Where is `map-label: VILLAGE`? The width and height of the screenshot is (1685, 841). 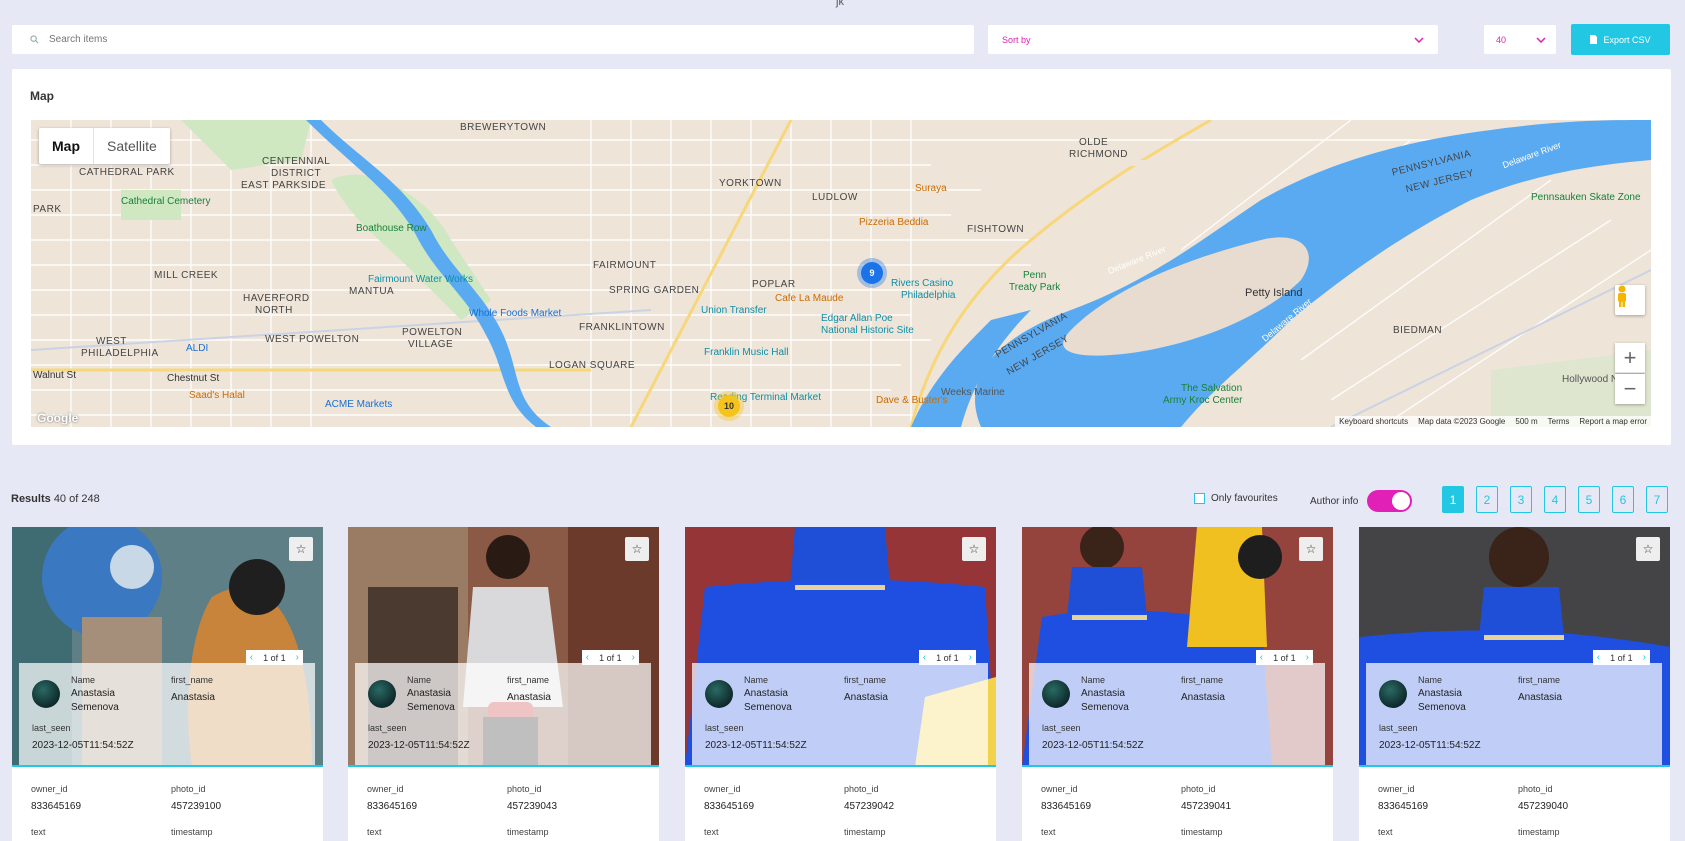 map-label: VILLAGE is located at coordinates (431, 344).